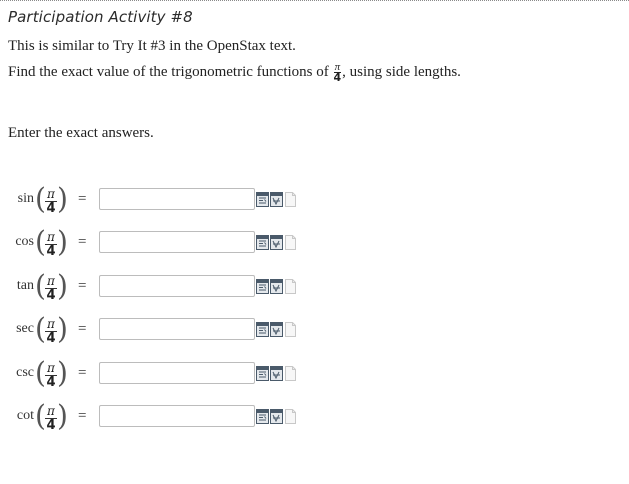 The height and width of the screenshot is (484, 629). Describe the element at coordinates (100, 17) in the screenshot. I see `page-title: Participation Activity #8` at that location.